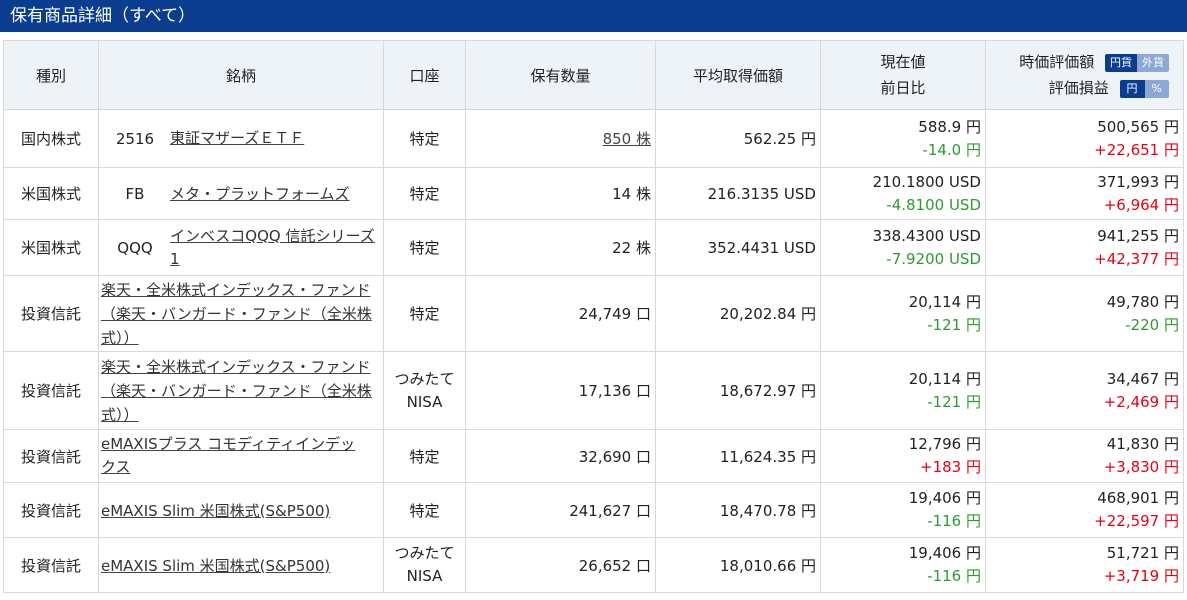  I want to click on row-pl: -220 円, so click(1152, 324).